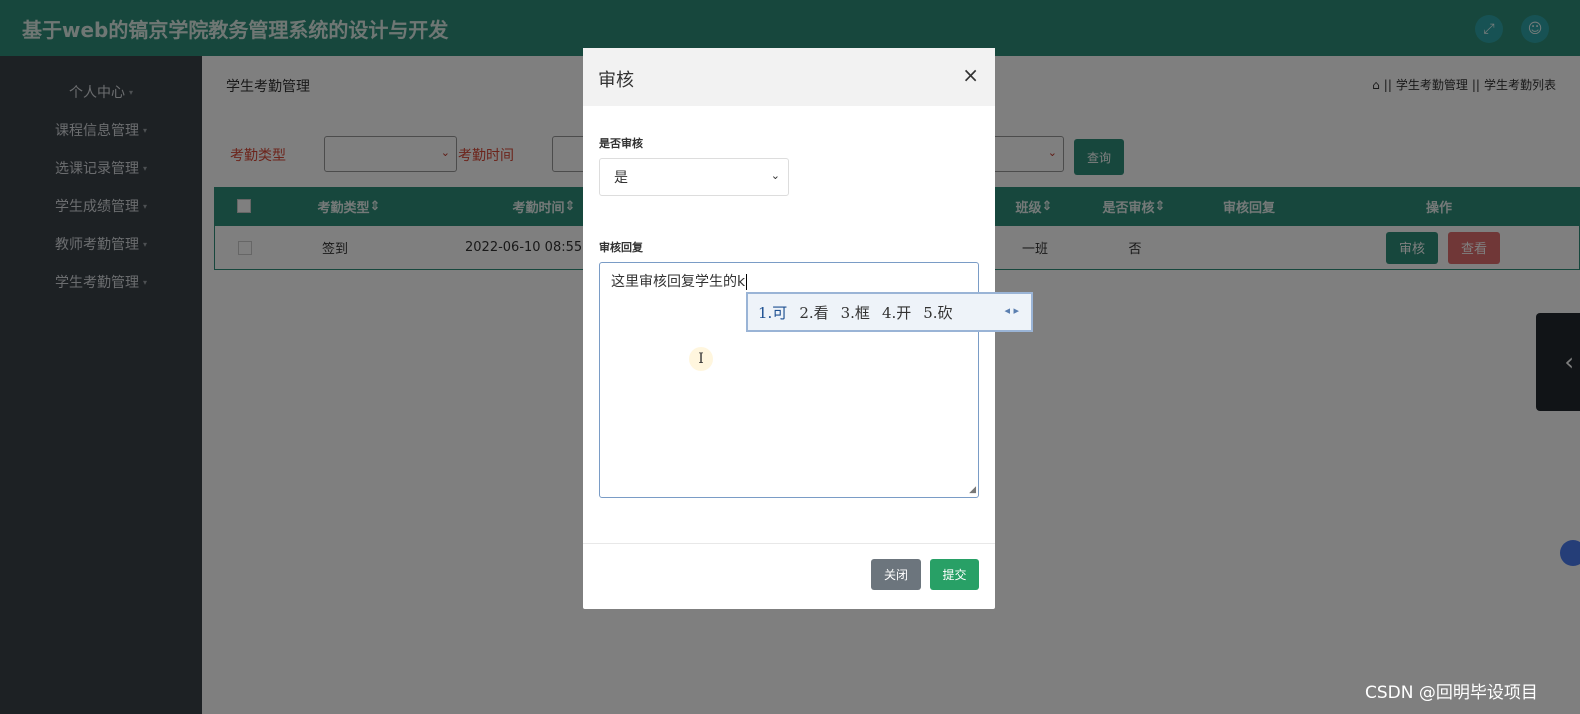  What do you see at coordinates (678, 282) in the screenshot?
I see `reply-text: 这里审核回复学生的k` at bounding box center [678, 282].